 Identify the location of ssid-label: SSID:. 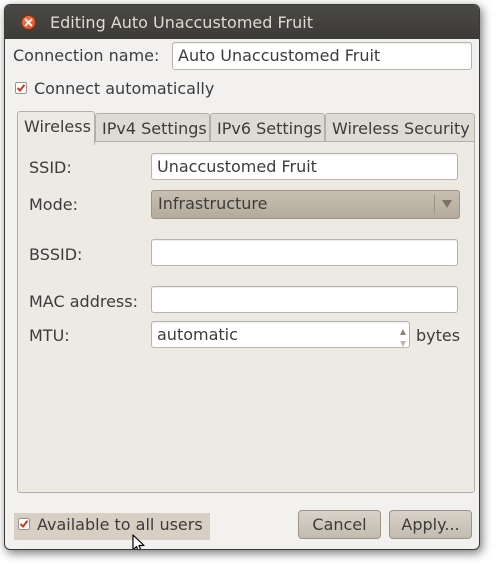
(50, 167).